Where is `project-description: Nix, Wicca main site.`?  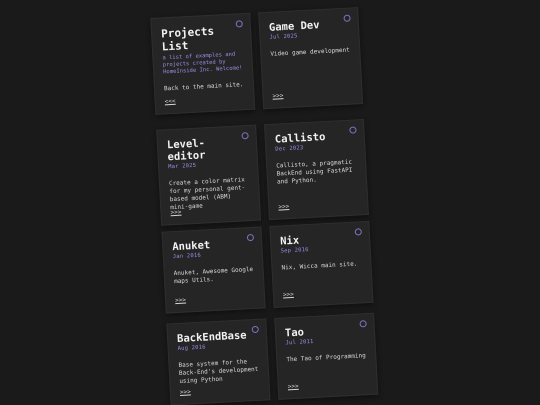 project-description: Nix, Wicca main site. is located at coordinates (319, 266).